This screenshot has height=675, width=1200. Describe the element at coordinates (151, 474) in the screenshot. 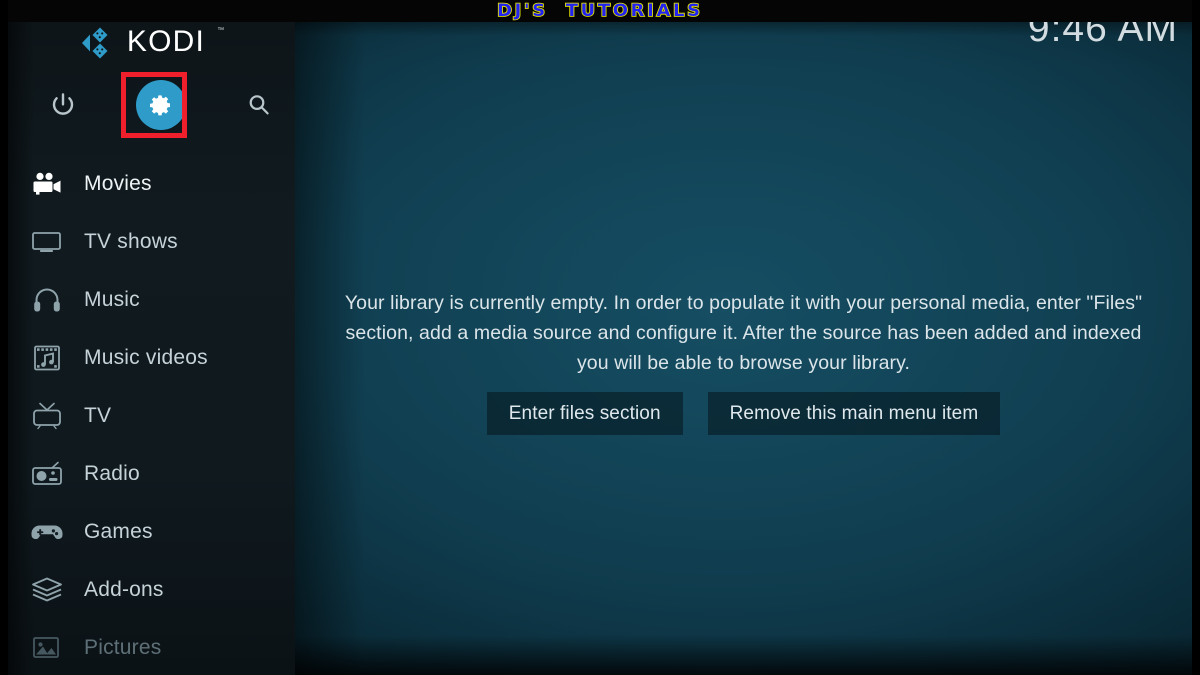

I see `sidebar-item-radio: Radio` at that location.